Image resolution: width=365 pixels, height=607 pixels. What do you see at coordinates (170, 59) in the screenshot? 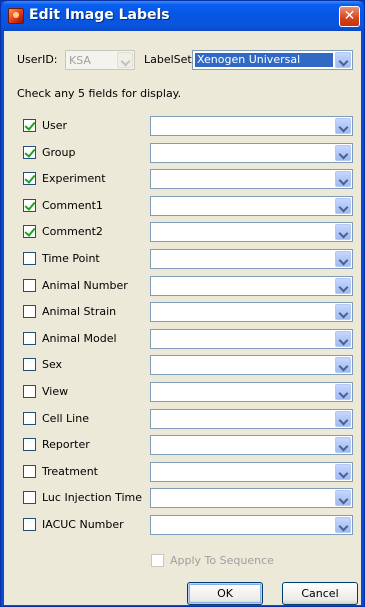
I see `labelset-label: LabelSet:` at bounding box center [170, 59].